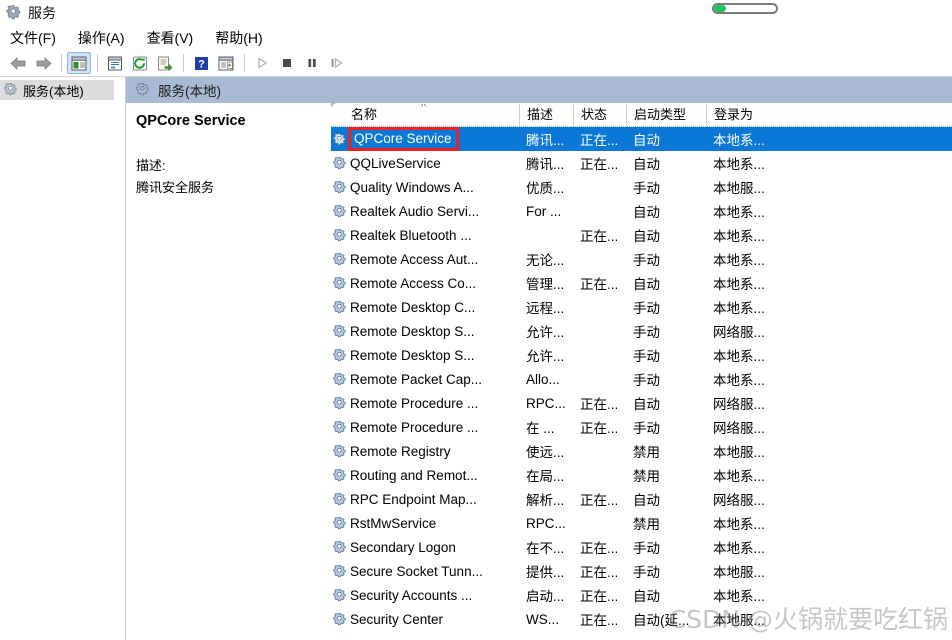 This screenshot has width=952, height=640. Describe the element at coordinates (43, 63) in the screenshot. I see `forward-arrow-icon` at that location.